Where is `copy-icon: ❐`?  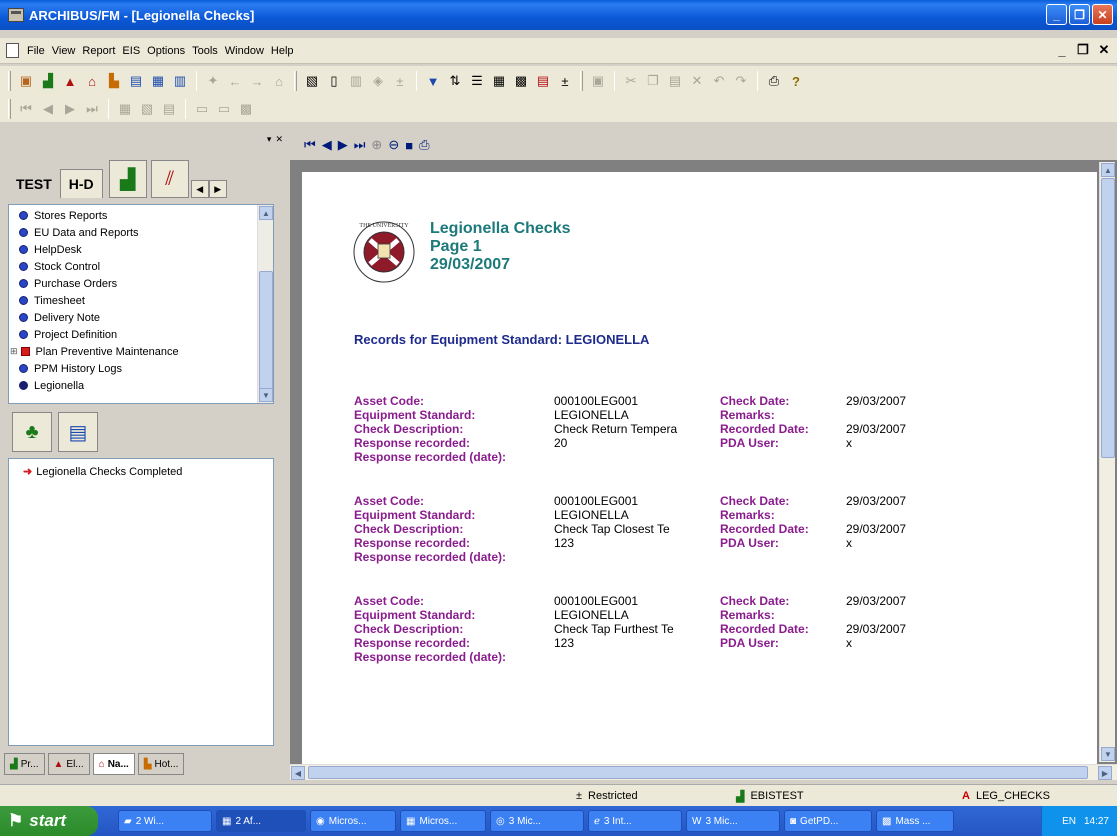
copy-icon: ❐ is located at coordinates (653, 81).